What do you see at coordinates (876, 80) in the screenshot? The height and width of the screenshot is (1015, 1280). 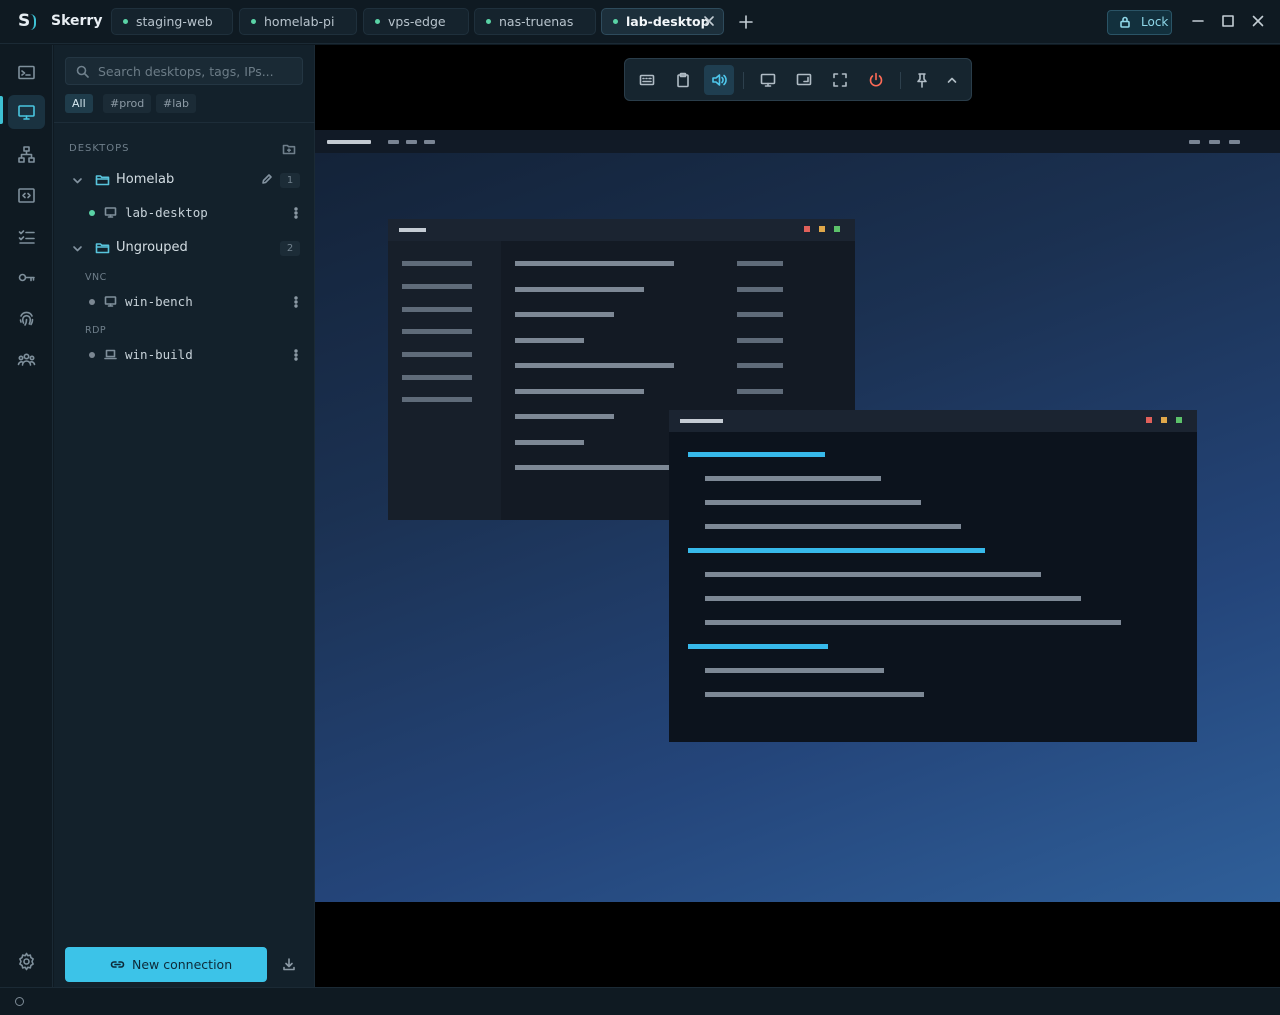 I see `disconnect-button` at bounding box center [876, 80].